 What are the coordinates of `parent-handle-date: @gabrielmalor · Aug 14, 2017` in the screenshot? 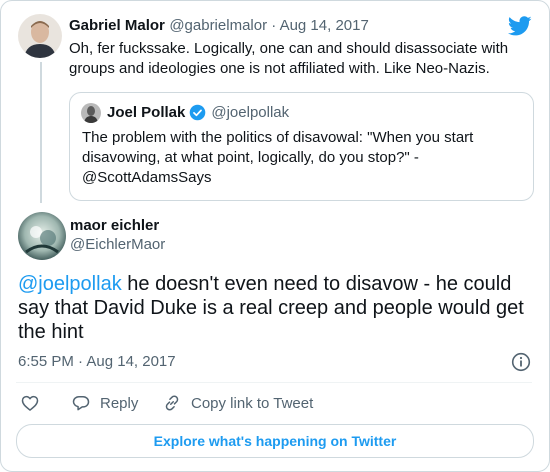 It's located at (269, 25).